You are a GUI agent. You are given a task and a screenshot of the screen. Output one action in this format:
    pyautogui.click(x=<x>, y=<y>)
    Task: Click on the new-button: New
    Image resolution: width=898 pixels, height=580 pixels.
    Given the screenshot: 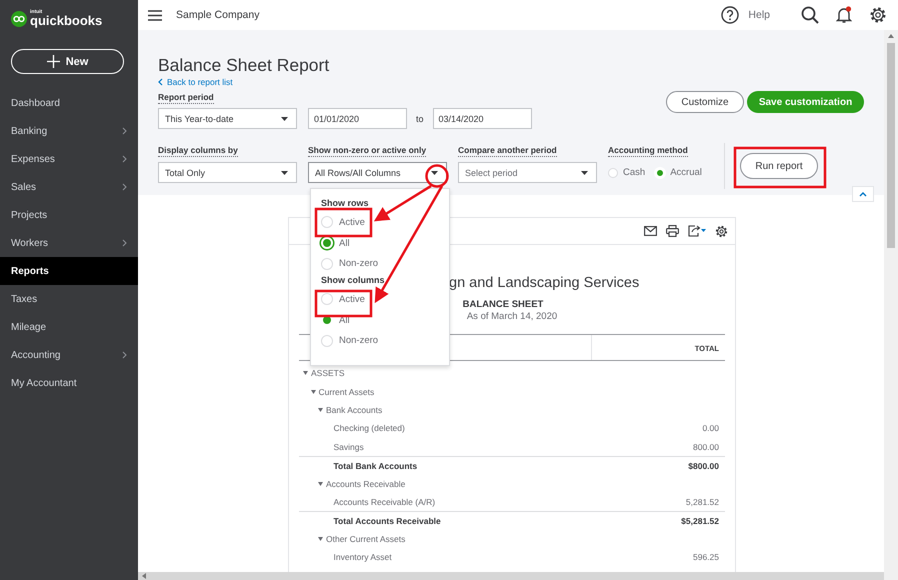 What is the action you would take?
    pyautogui.click(x=67, y=61)
    